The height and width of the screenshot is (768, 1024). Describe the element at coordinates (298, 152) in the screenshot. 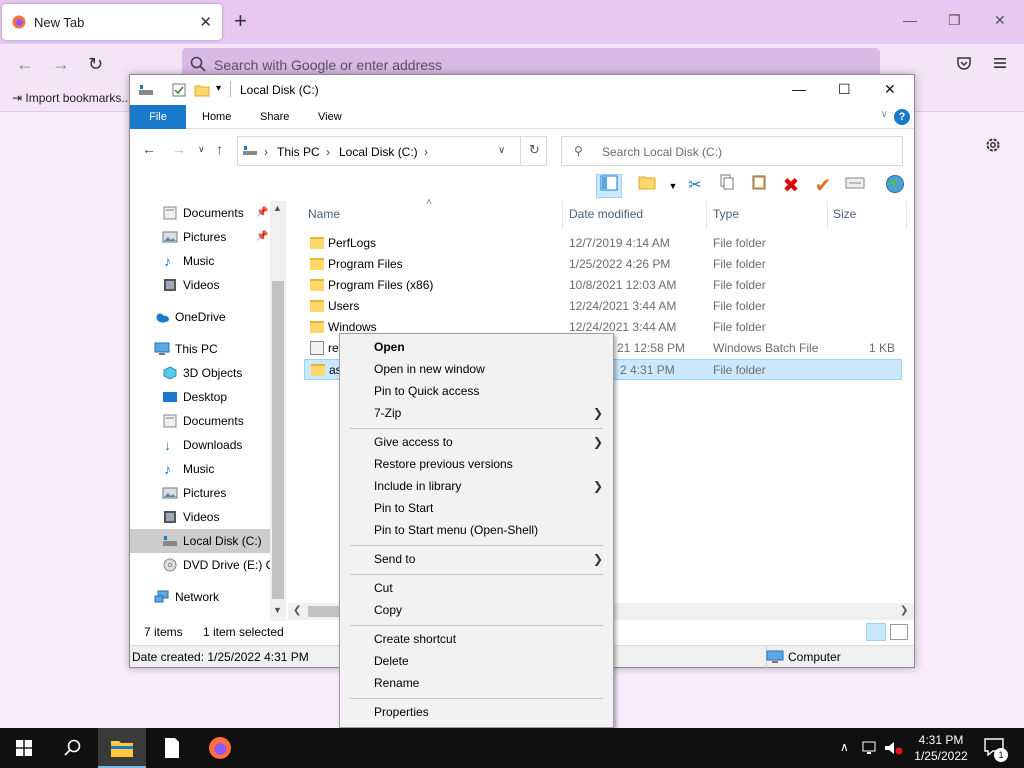

I see `breadcrumb-this-pc: This PC` at that location.